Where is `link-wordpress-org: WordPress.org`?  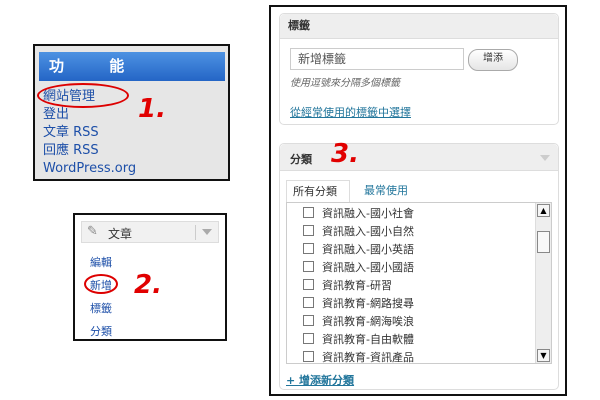 link-wordpress-org: WordPress.org is located at coordinates (89, 169).